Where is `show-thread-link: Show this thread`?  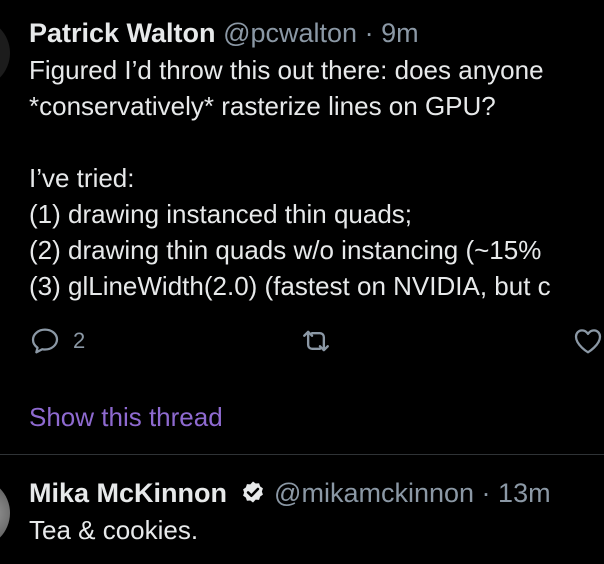 show-thread-link: Show this thread is located at coordinates (126, 417).